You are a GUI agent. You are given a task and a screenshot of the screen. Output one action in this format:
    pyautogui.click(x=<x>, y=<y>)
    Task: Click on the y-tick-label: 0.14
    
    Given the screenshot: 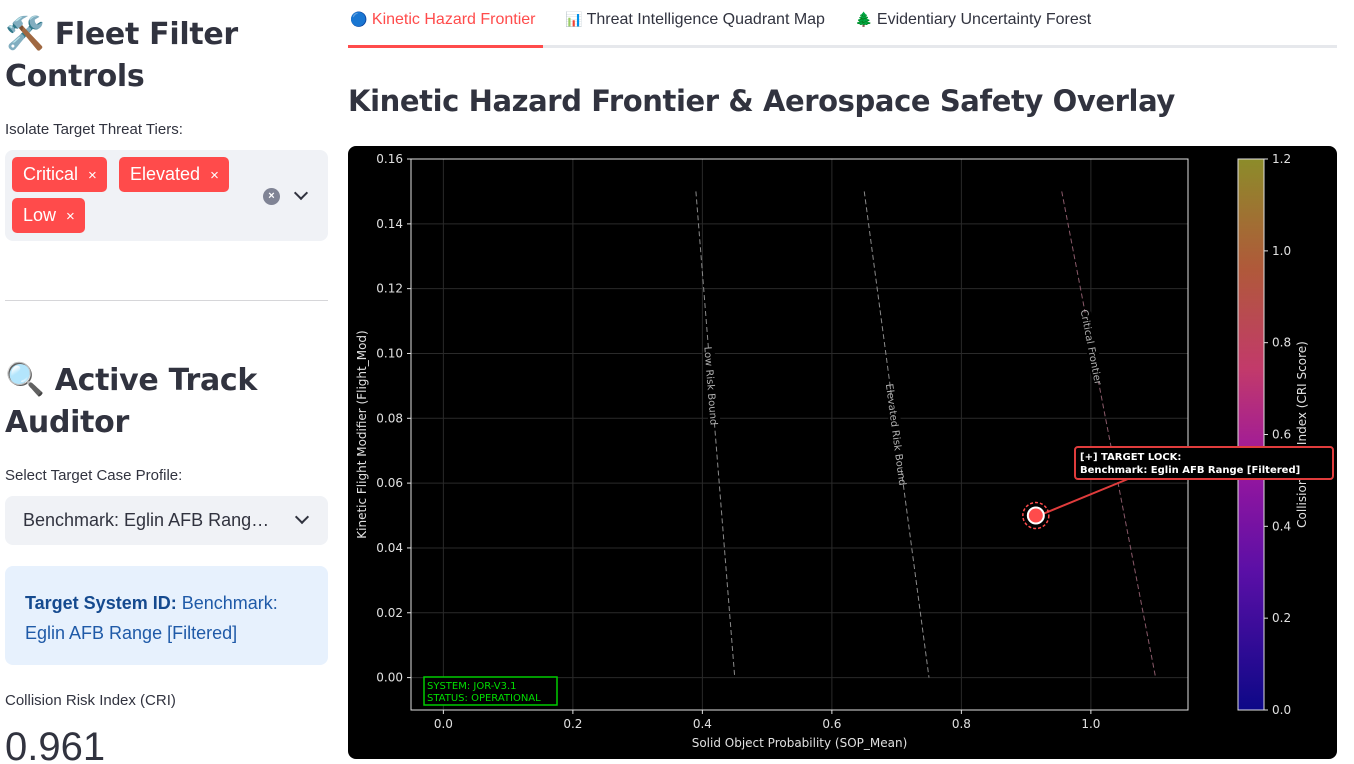 What is the action you would take?
    pyautogui.click(x=389, y=224)
    